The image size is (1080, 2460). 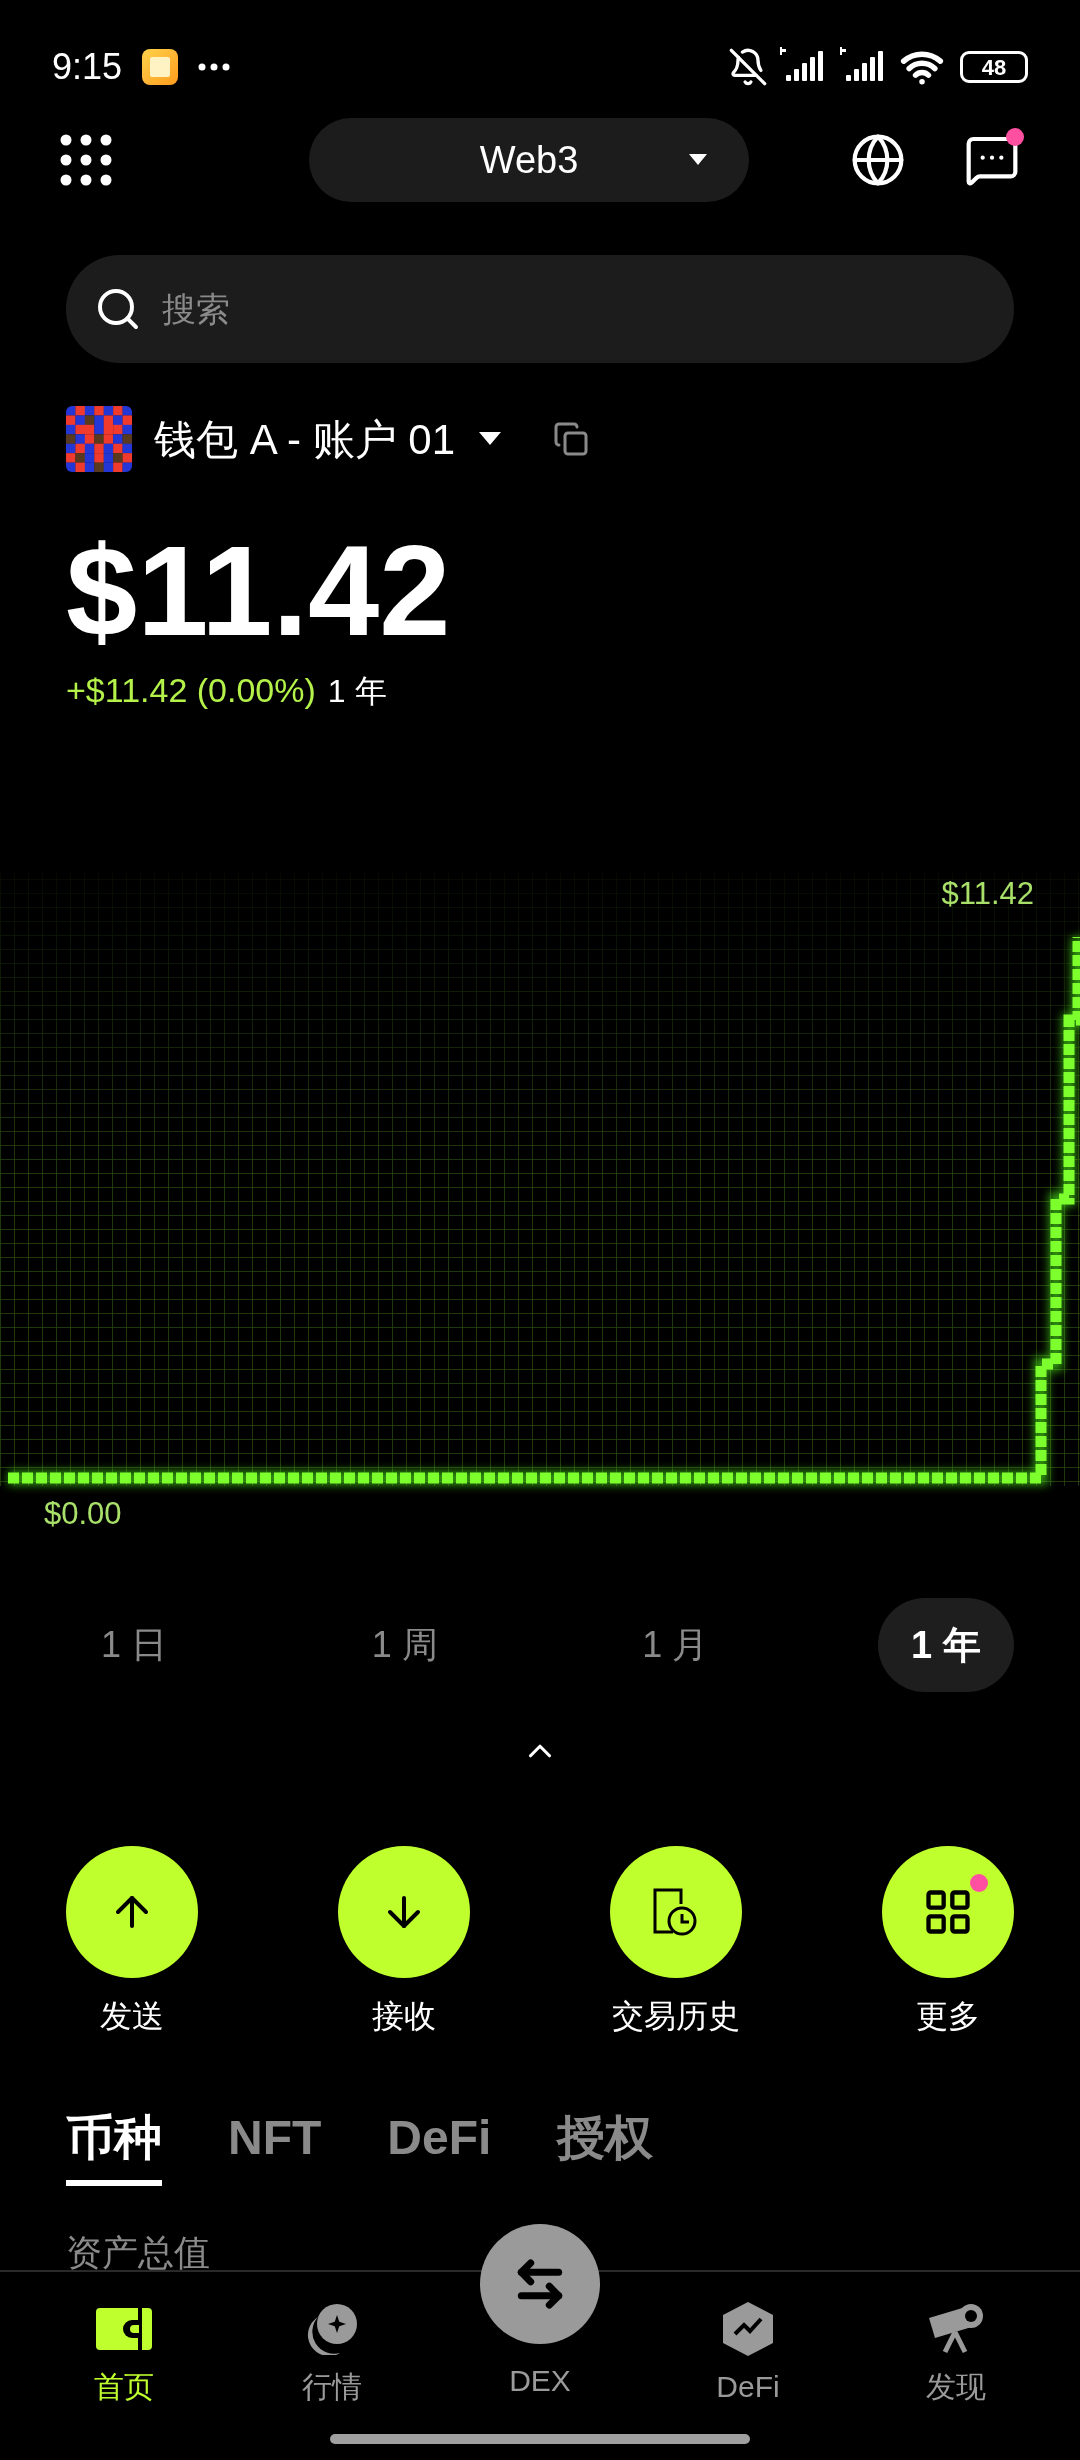 What do you see at coordinates (332, 2329) in the screenshot?
I see `coin-icon` at bounding box center [332, 2329].